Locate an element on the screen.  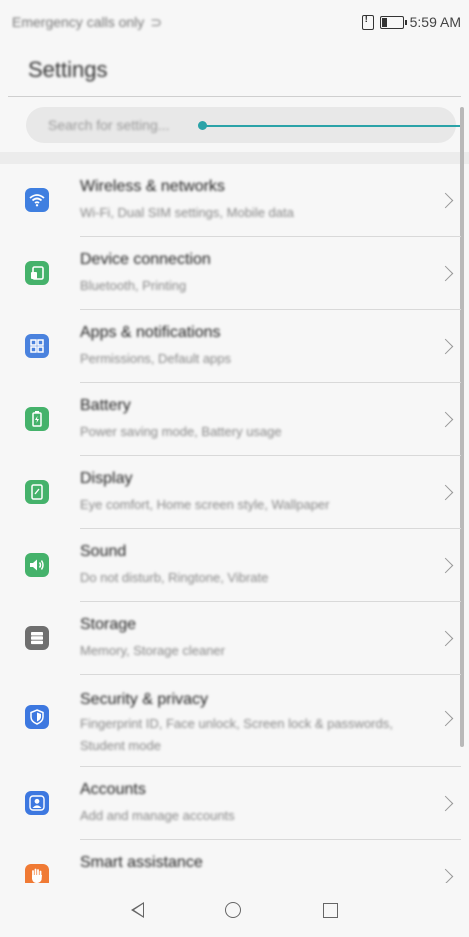
wifi-calling-icon: ⊃ is located at coordinates (156, 21).